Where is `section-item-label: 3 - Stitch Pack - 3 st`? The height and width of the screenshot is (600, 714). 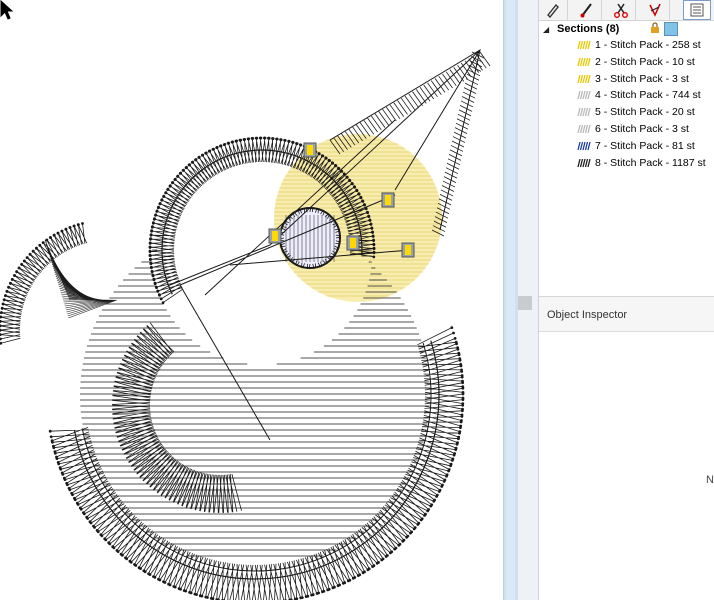 section-item-label: 3 - Stitch Pack - 3 st is located at coordinates (642, 78).